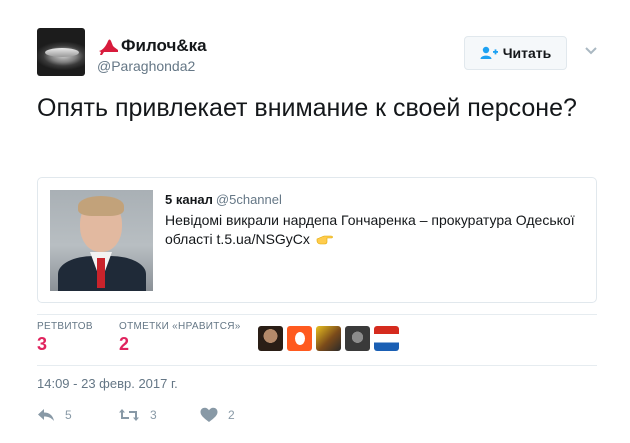 The width and height of the screenshot is (630, 443). What do you see at coordinates (317, 314) in the screenshot?
I see `stats-divider-top` at bounding box center [317, 314].